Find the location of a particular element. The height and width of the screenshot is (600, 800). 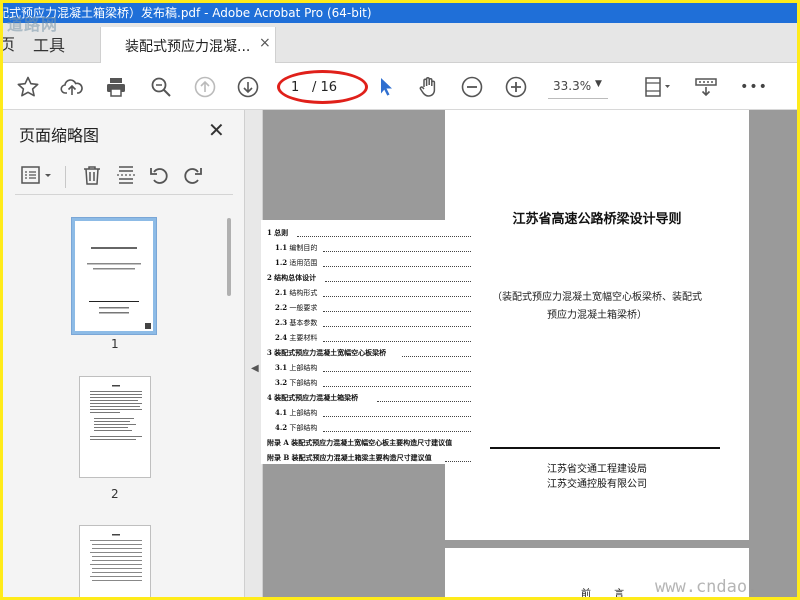

star-icon is located at coordinates (28, 87).